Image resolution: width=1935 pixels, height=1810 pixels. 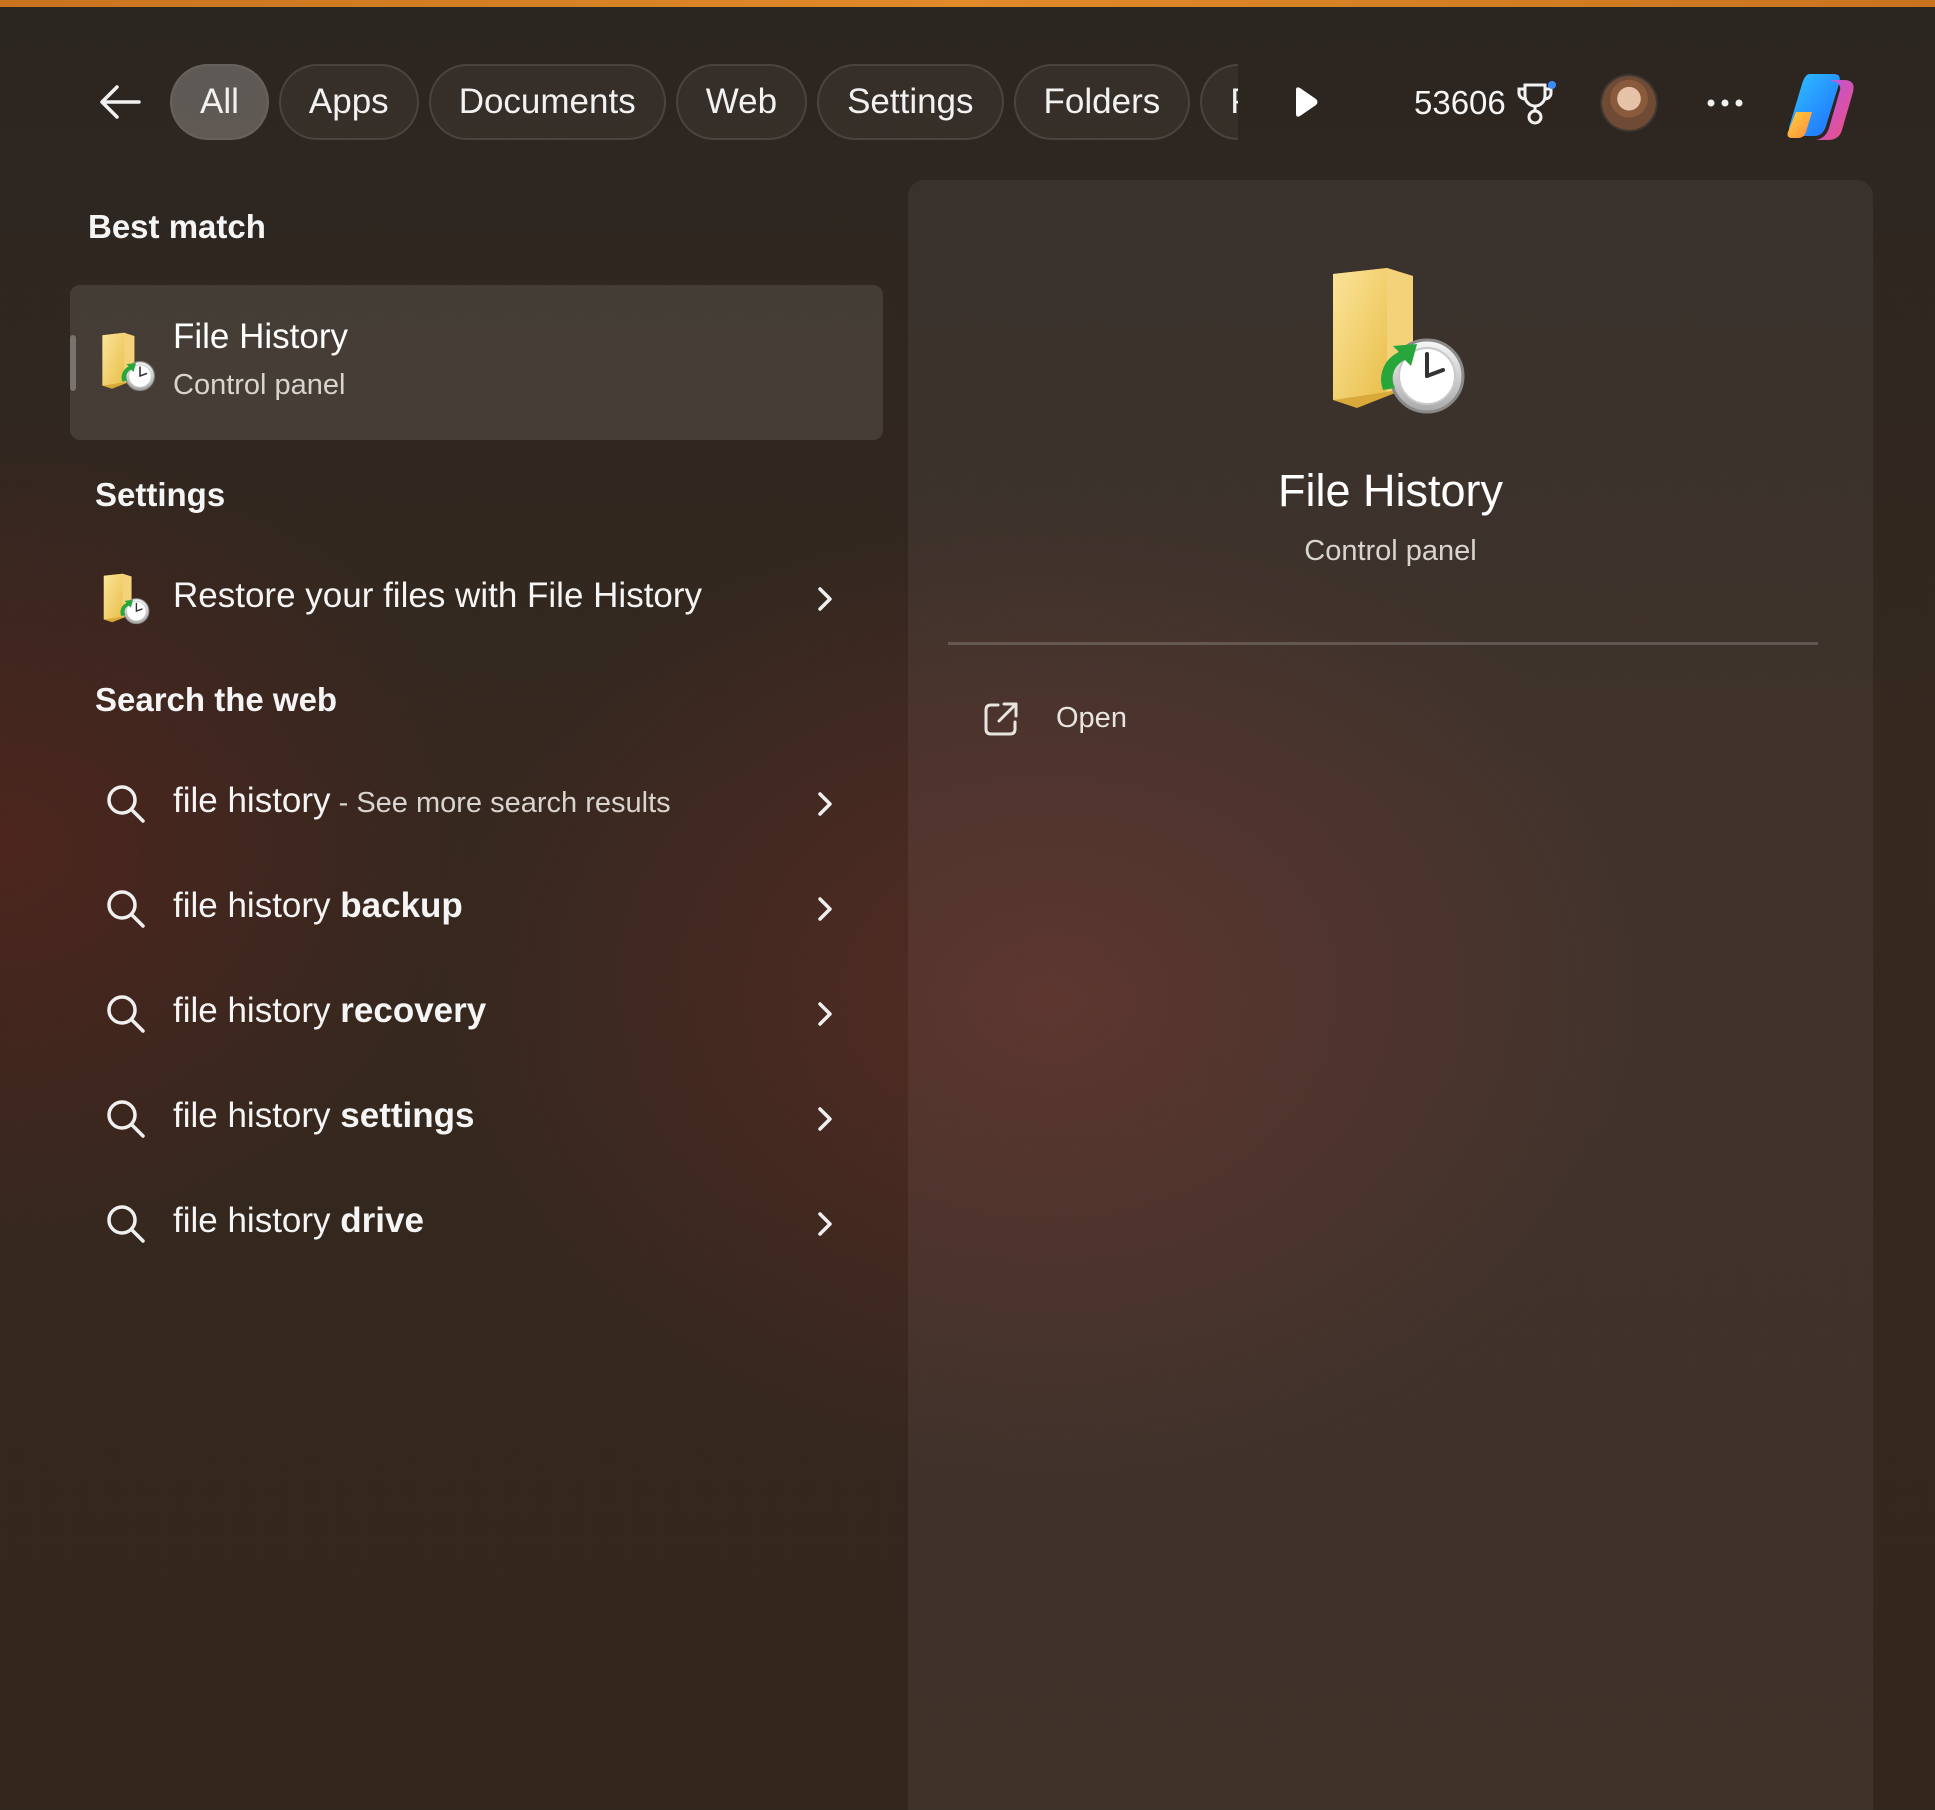 I want to click on preview-subtitle: Control panel, so click(x=1390, y=551).